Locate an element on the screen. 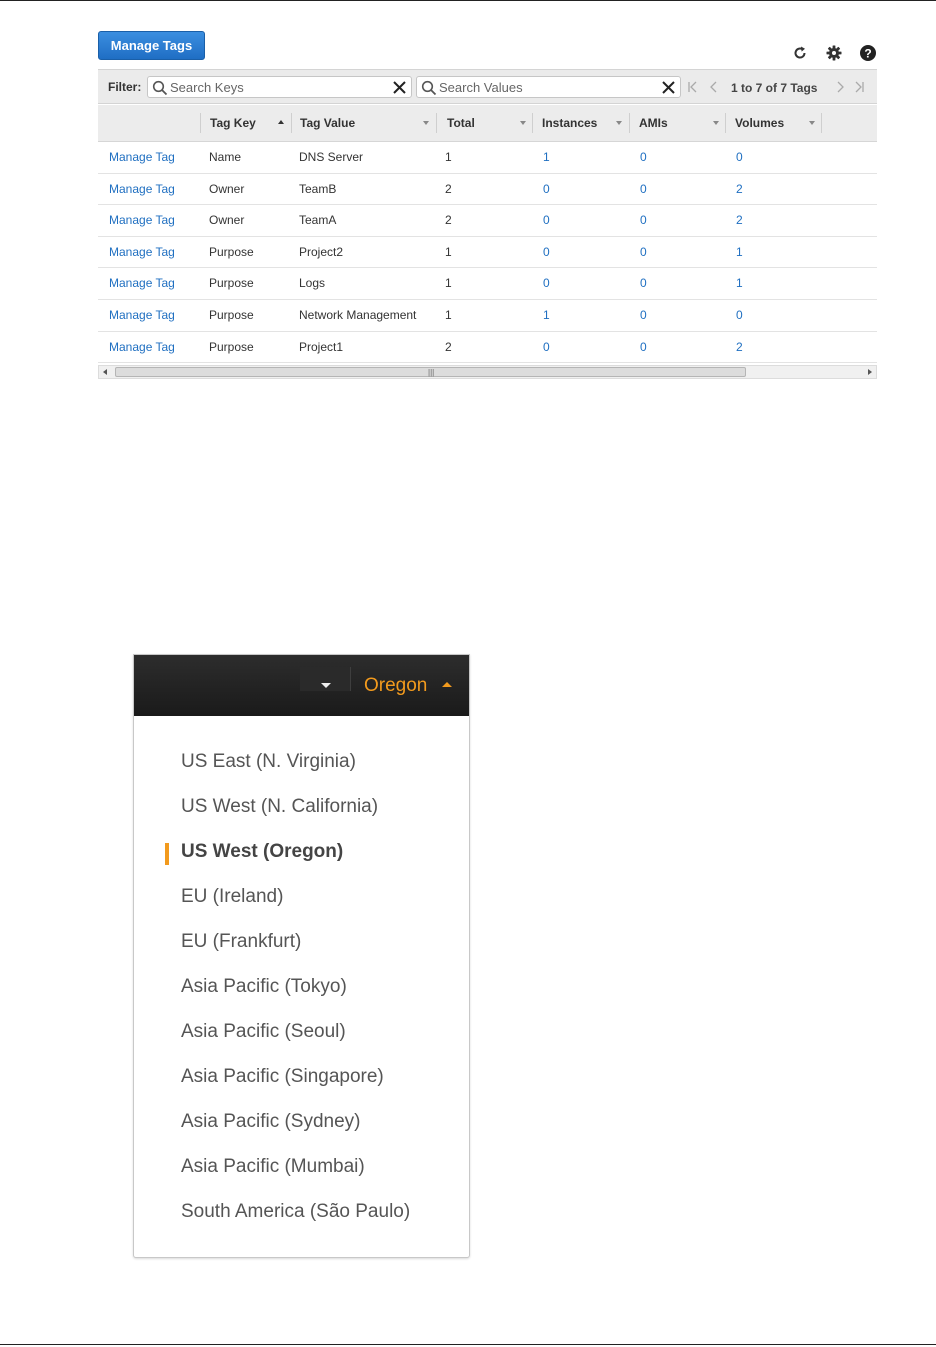 The image size is (936, 1347). help-icon: ? is located at coordinates (868, 53).